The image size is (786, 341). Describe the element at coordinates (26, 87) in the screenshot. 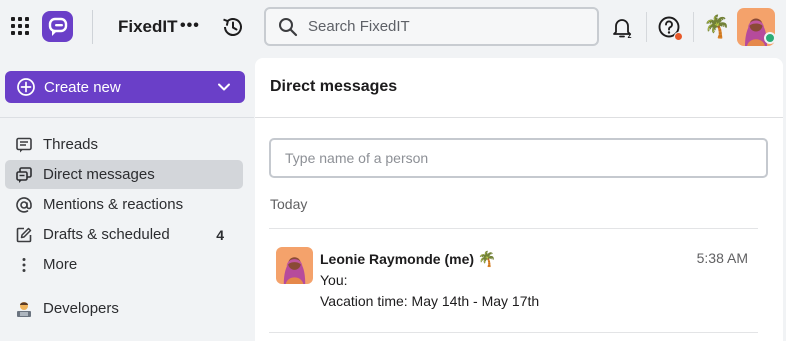

I see `plus-circle-icon` at that location.